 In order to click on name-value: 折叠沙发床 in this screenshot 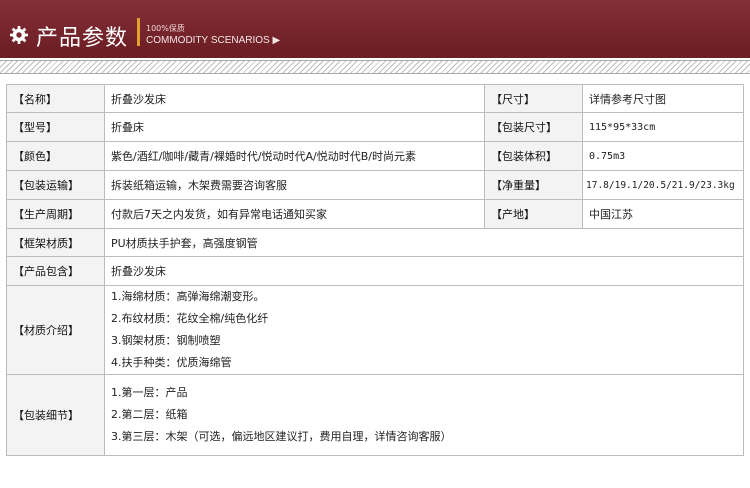, I will do `click(294, 98)`.